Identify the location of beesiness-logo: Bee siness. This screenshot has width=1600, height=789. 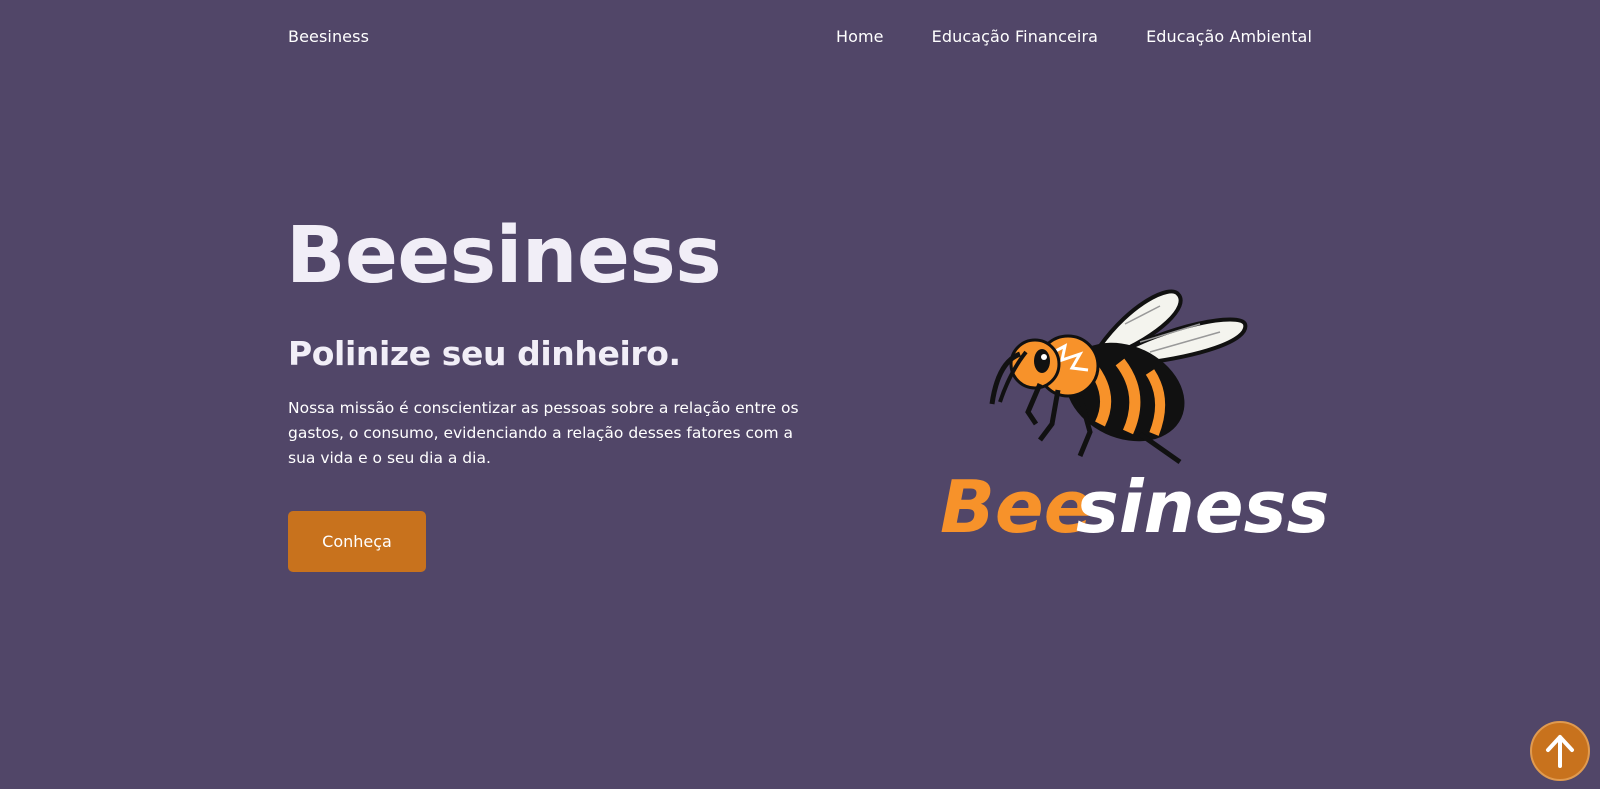
(1140, 419).